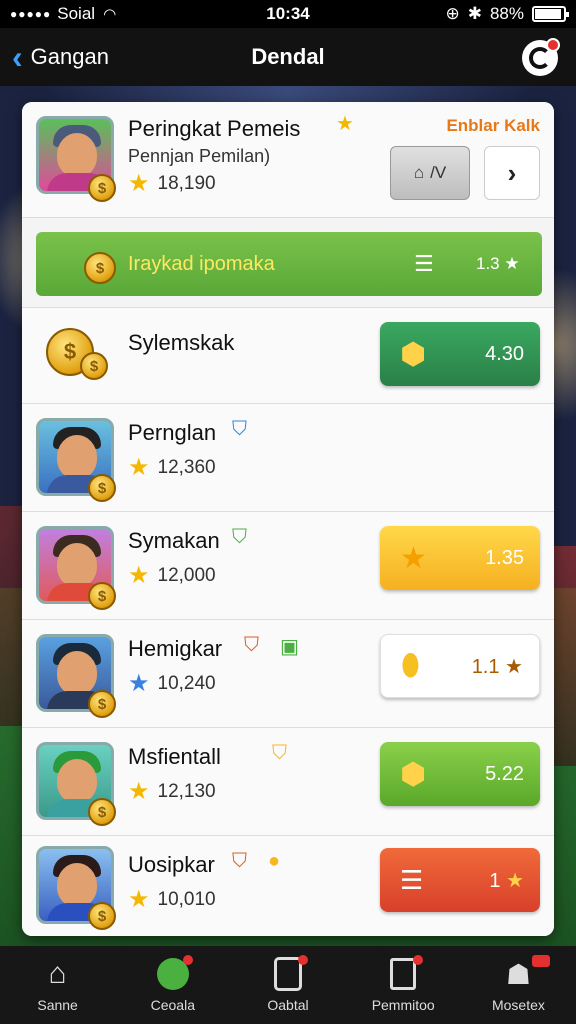 Image resolution: width=576 pixels, height=1024 pixels. Describe the element at coordinates (288, 458) in the screenshot. I see `list-item: $ Pernglan ⛉ ★ 12,360` at that location.